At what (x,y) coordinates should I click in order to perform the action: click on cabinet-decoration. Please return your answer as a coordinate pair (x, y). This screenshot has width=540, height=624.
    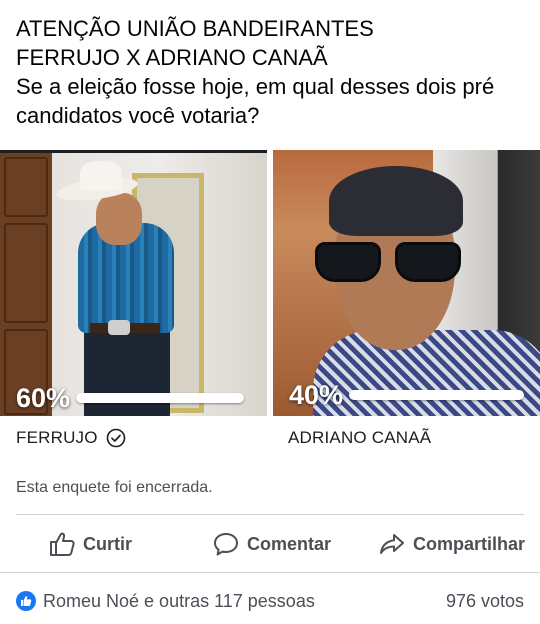
    Looking at the image, I should click on (26, 284).